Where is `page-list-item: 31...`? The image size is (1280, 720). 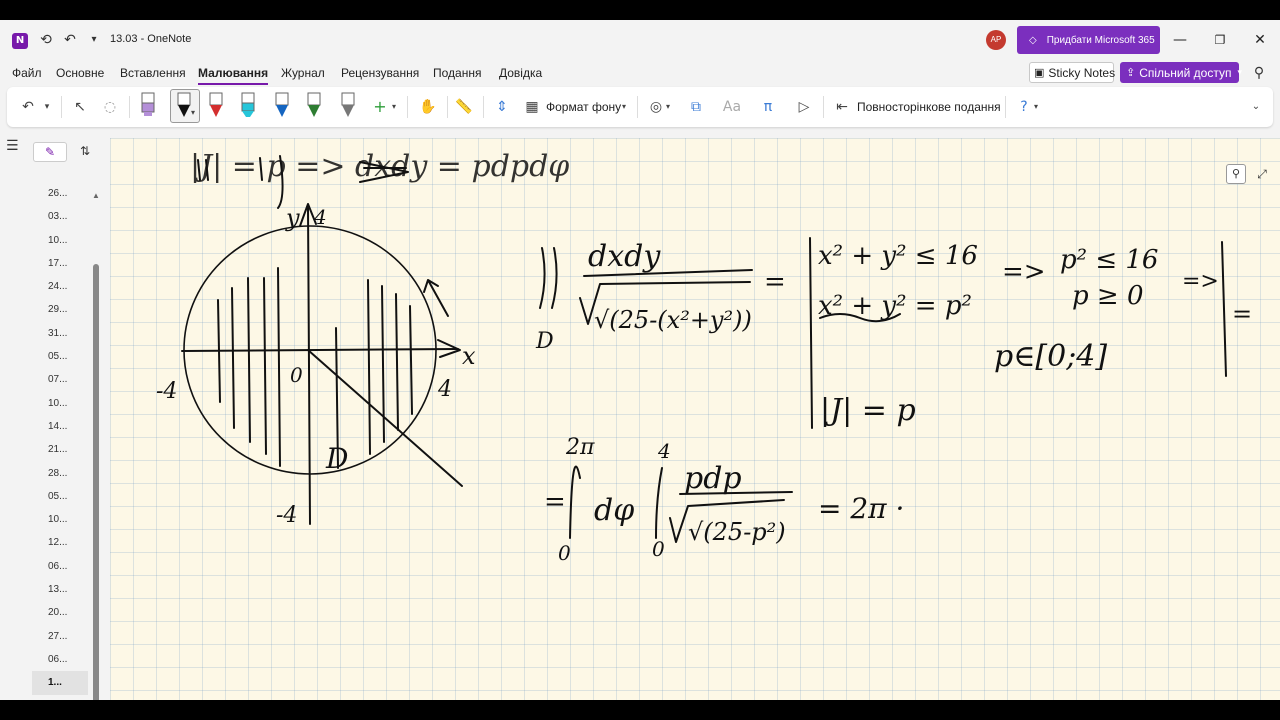 page-list-item: 31... is located at coordinates (60, 333).